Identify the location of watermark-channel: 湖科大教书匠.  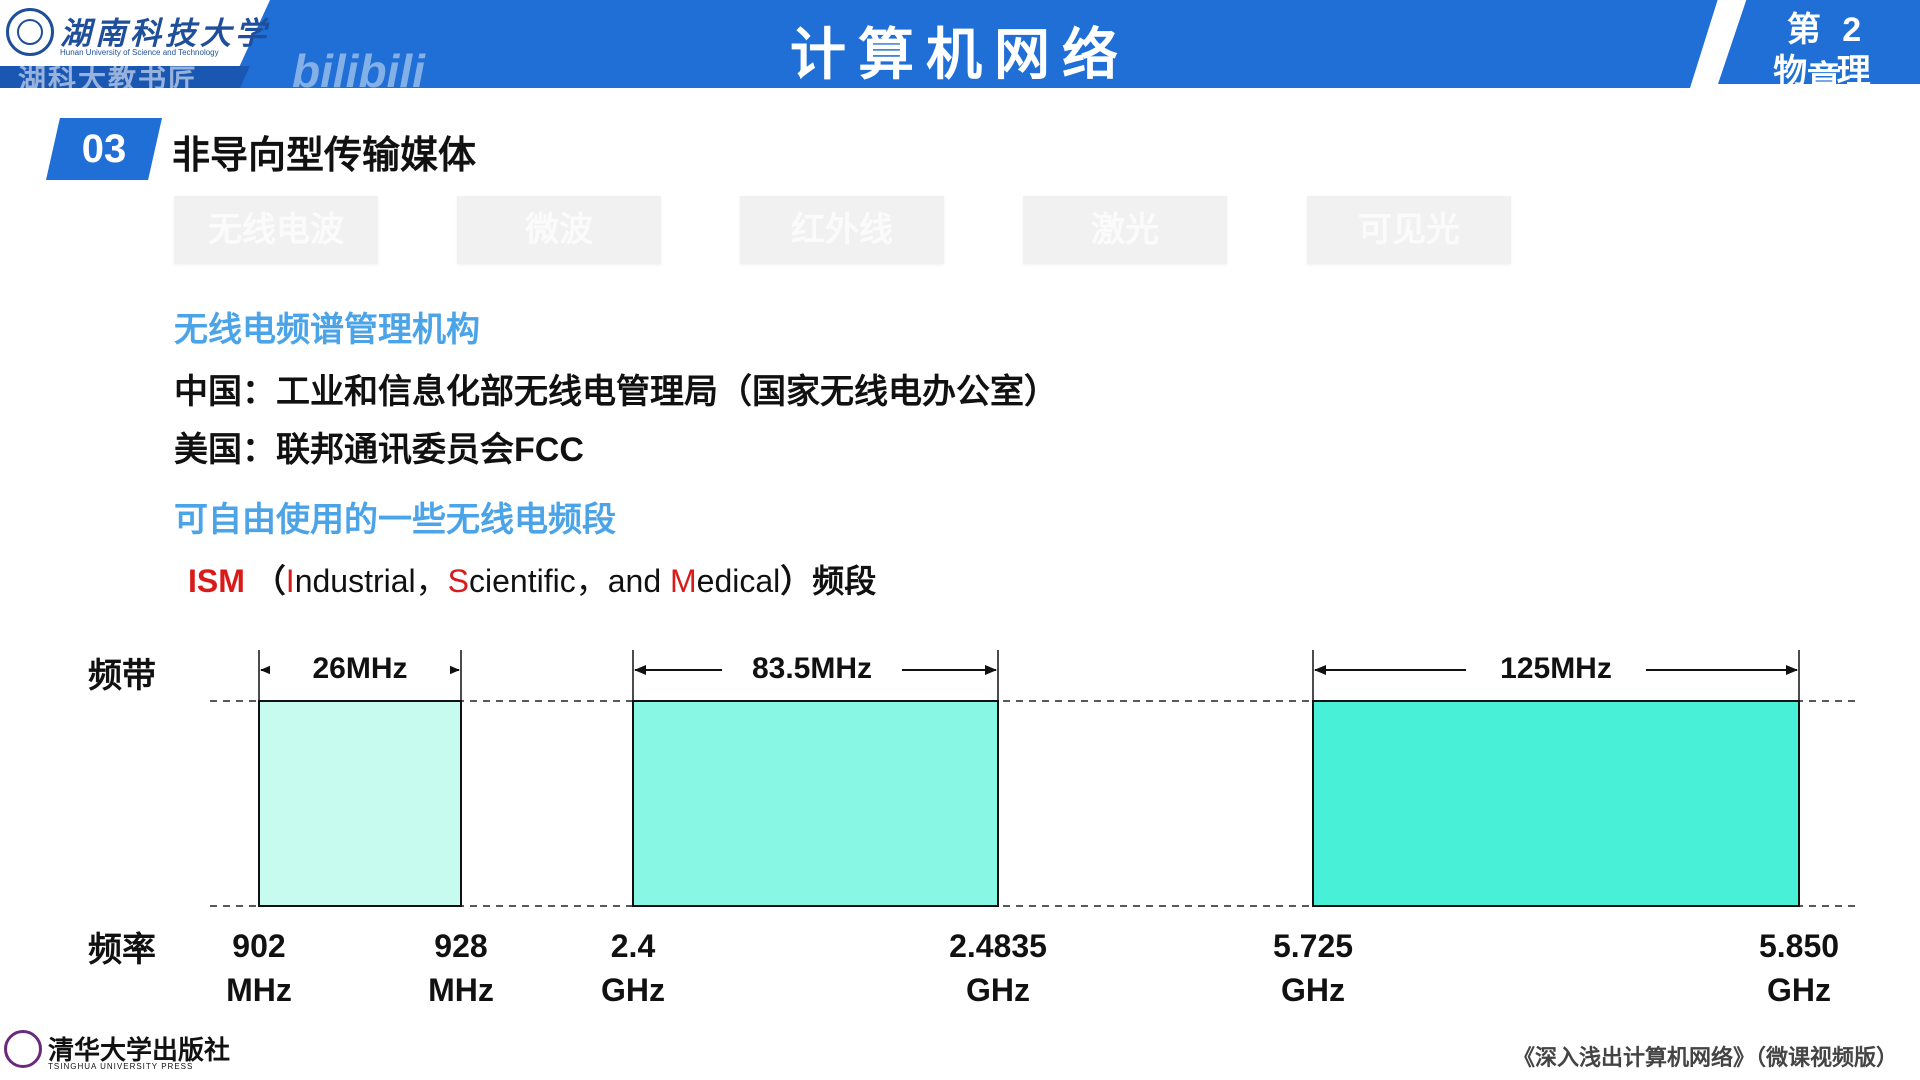
(108, 79).